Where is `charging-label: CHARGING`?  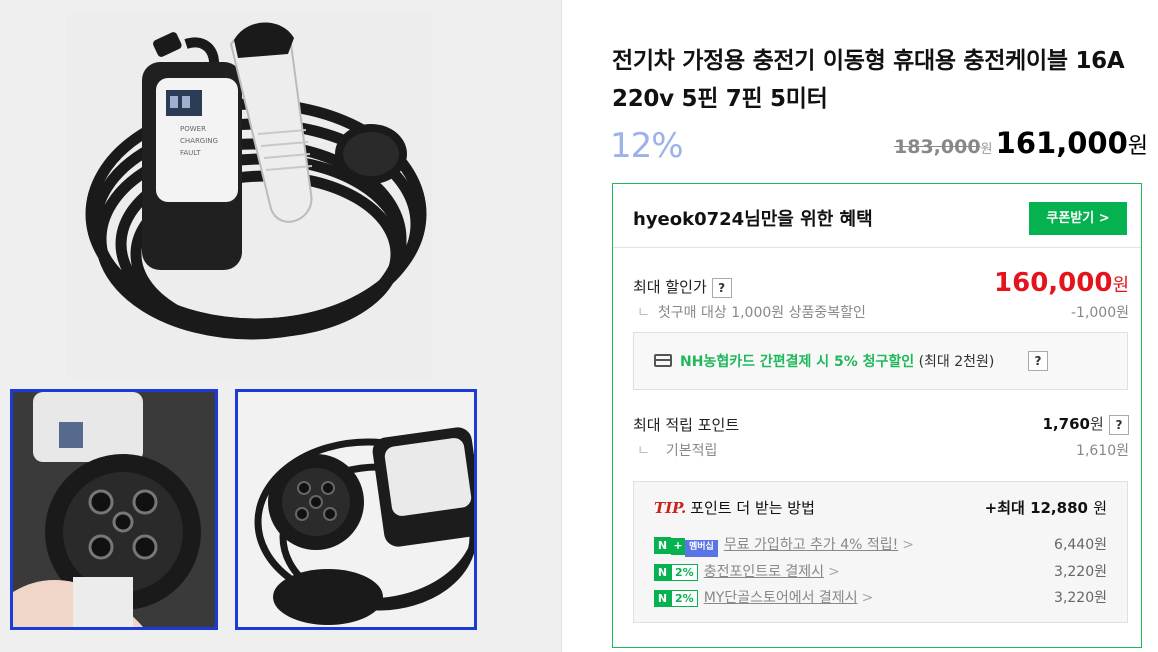
charging-label: CHARGING is located at coordinates (199, 141).